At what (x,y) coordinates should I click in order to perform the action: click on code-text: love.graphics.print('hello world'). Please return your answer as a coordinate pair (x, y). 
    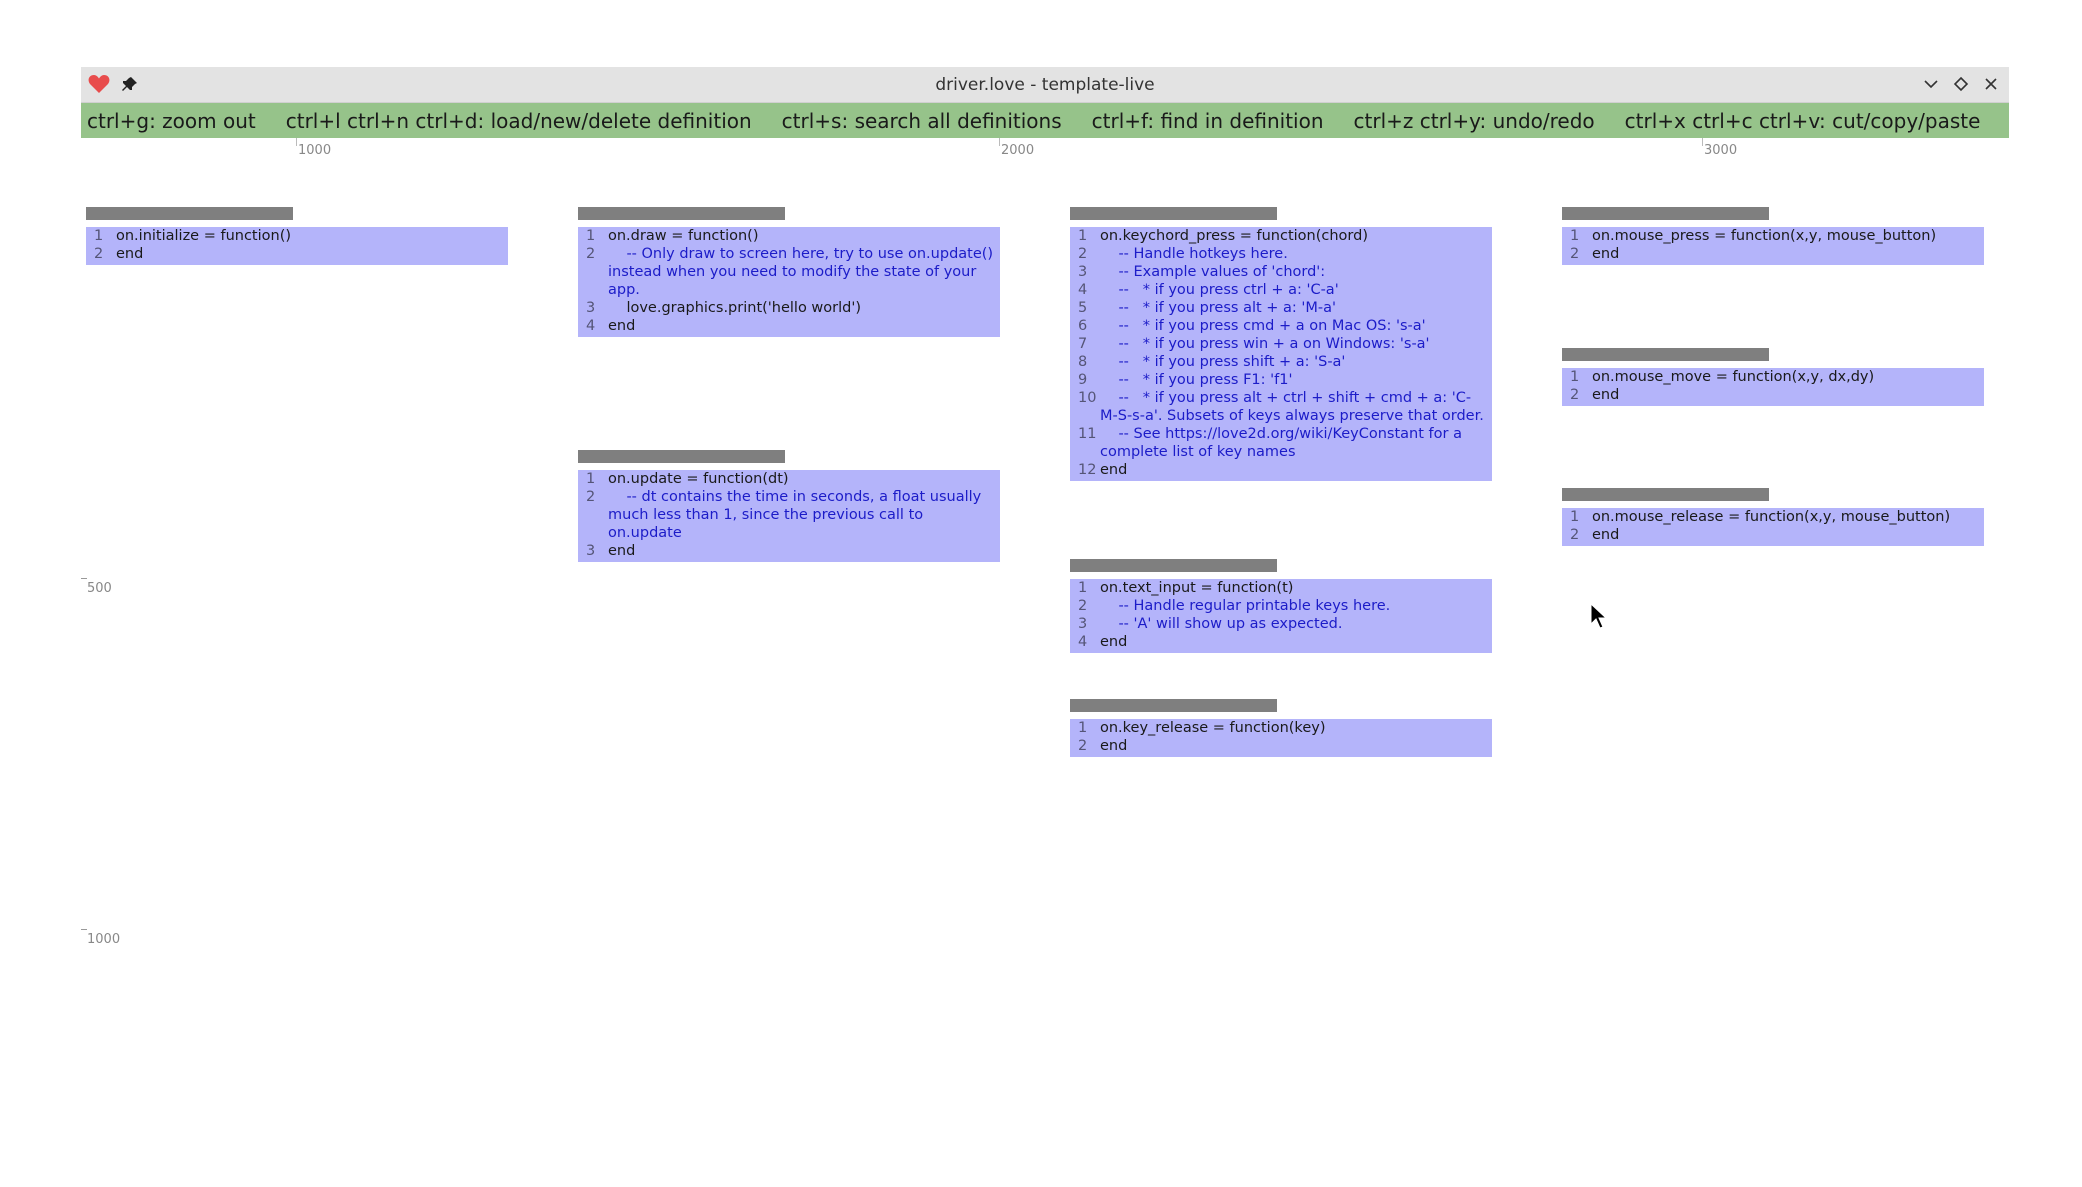
    Looking at the image, I should click on (804, 308).